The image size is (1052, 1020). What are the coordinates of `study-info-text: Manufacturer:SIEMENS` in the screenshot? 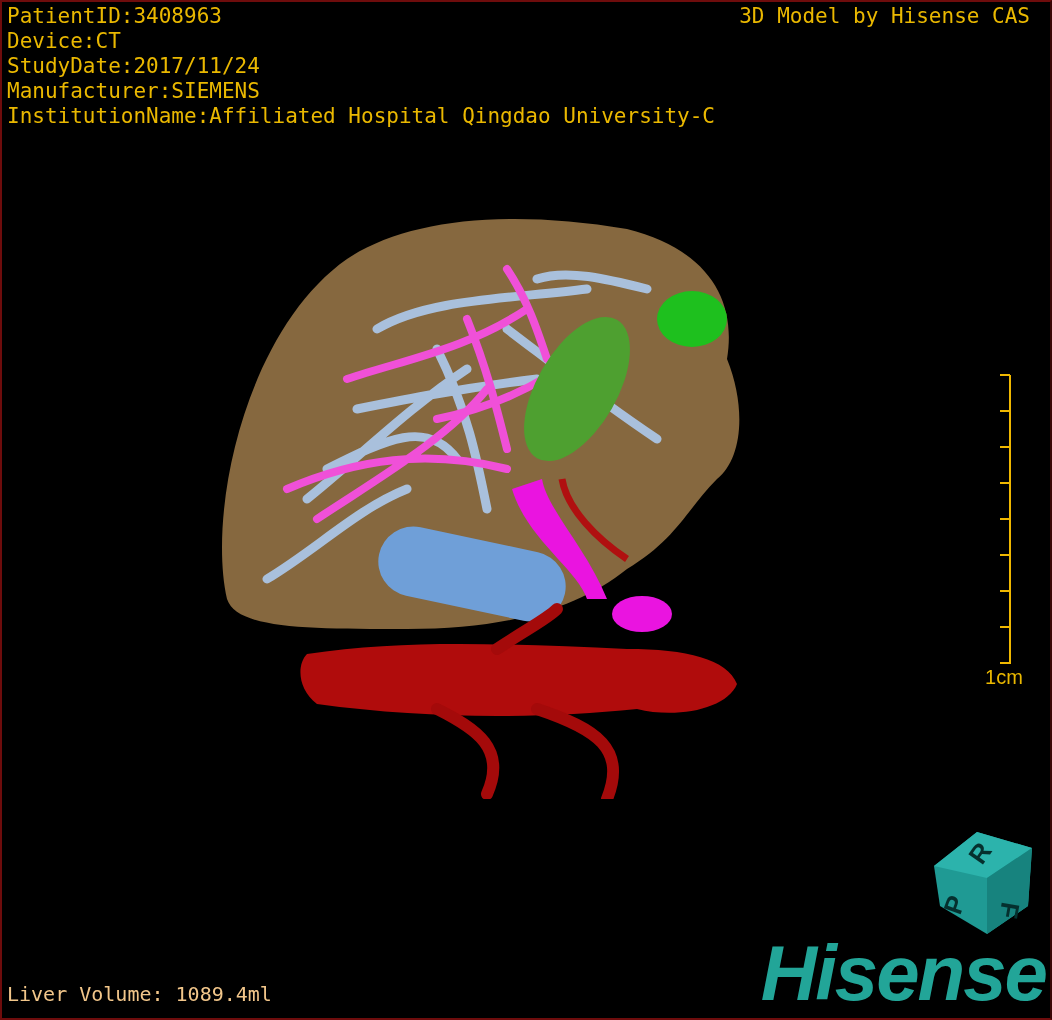 It's located at (134, 91).